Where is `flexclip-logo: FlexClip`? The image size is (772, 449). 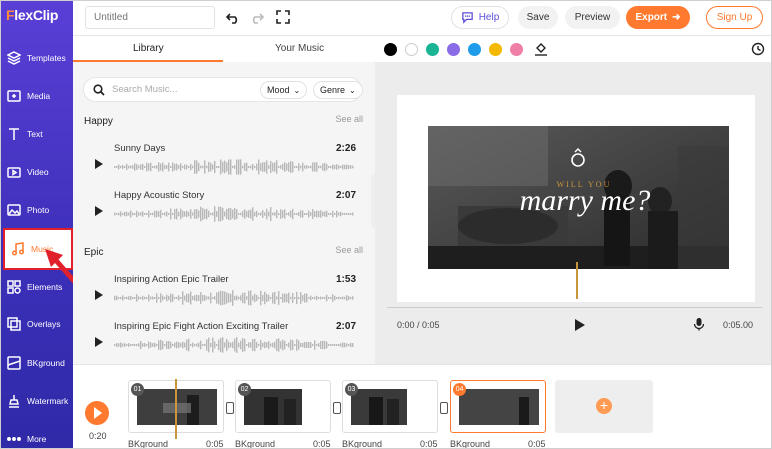
flexclip-logo: FlexClip is located at coordinates (32, 15).